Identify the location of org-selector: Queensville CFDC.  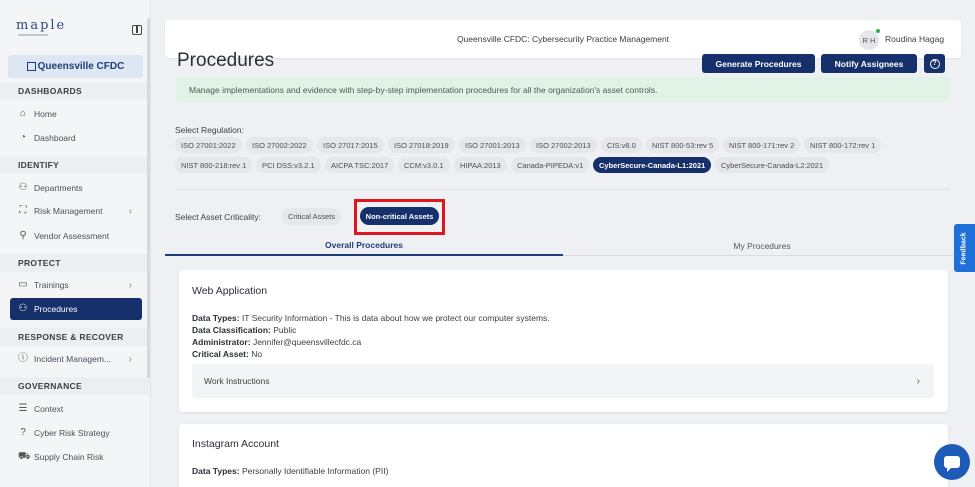
(75, 66).